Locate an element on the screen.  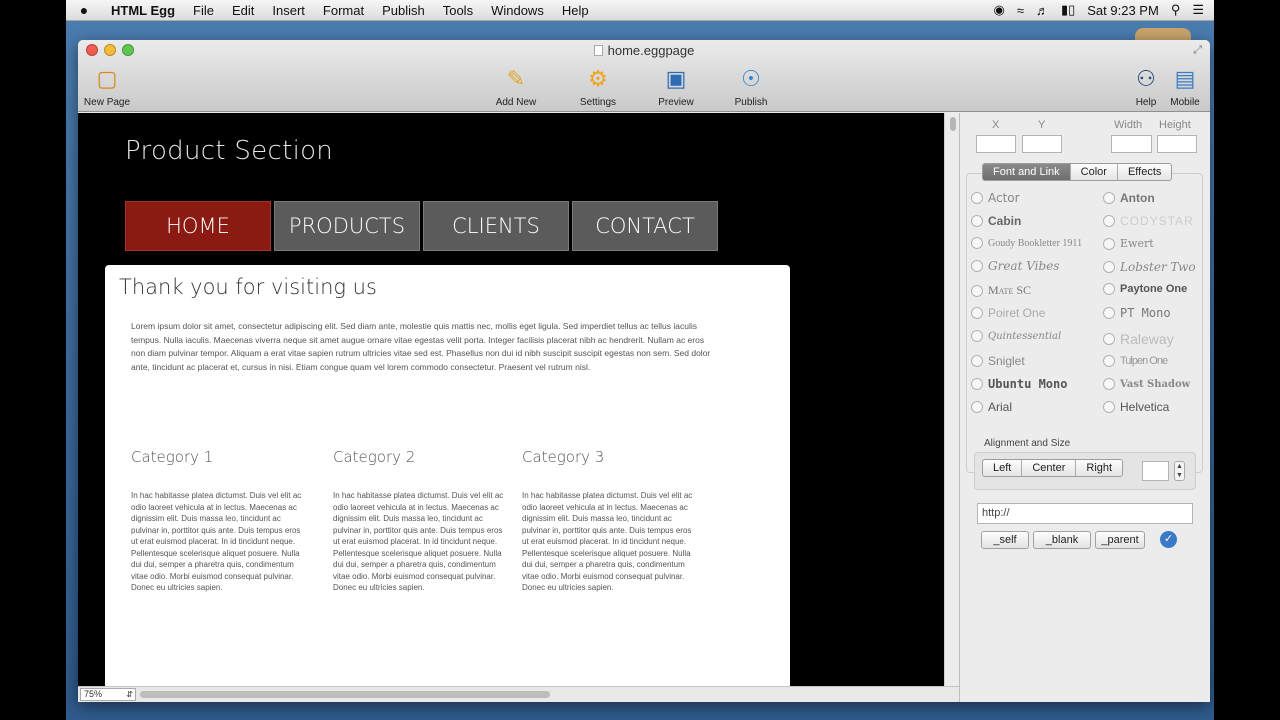
record-icon: ◉ is located at coordinates (998, 10).